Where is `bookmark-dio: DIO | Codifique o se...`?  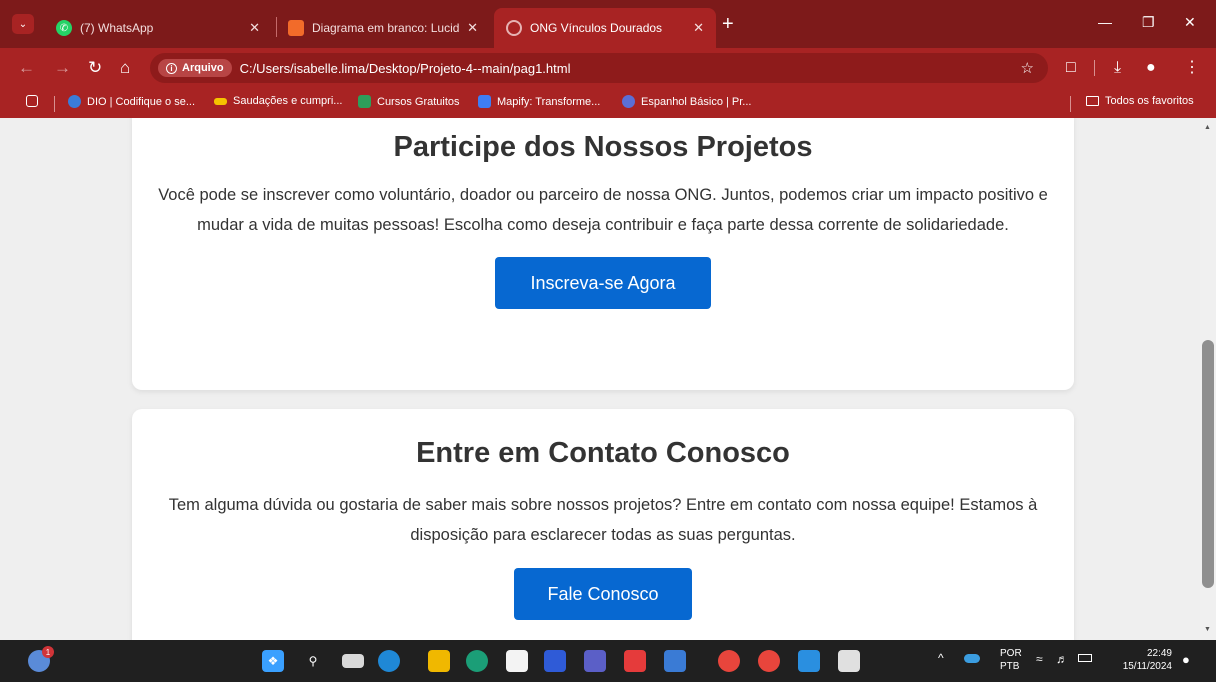
bookmark-dio: DIO | Codifique o se... is located at coordinates (131, 101).